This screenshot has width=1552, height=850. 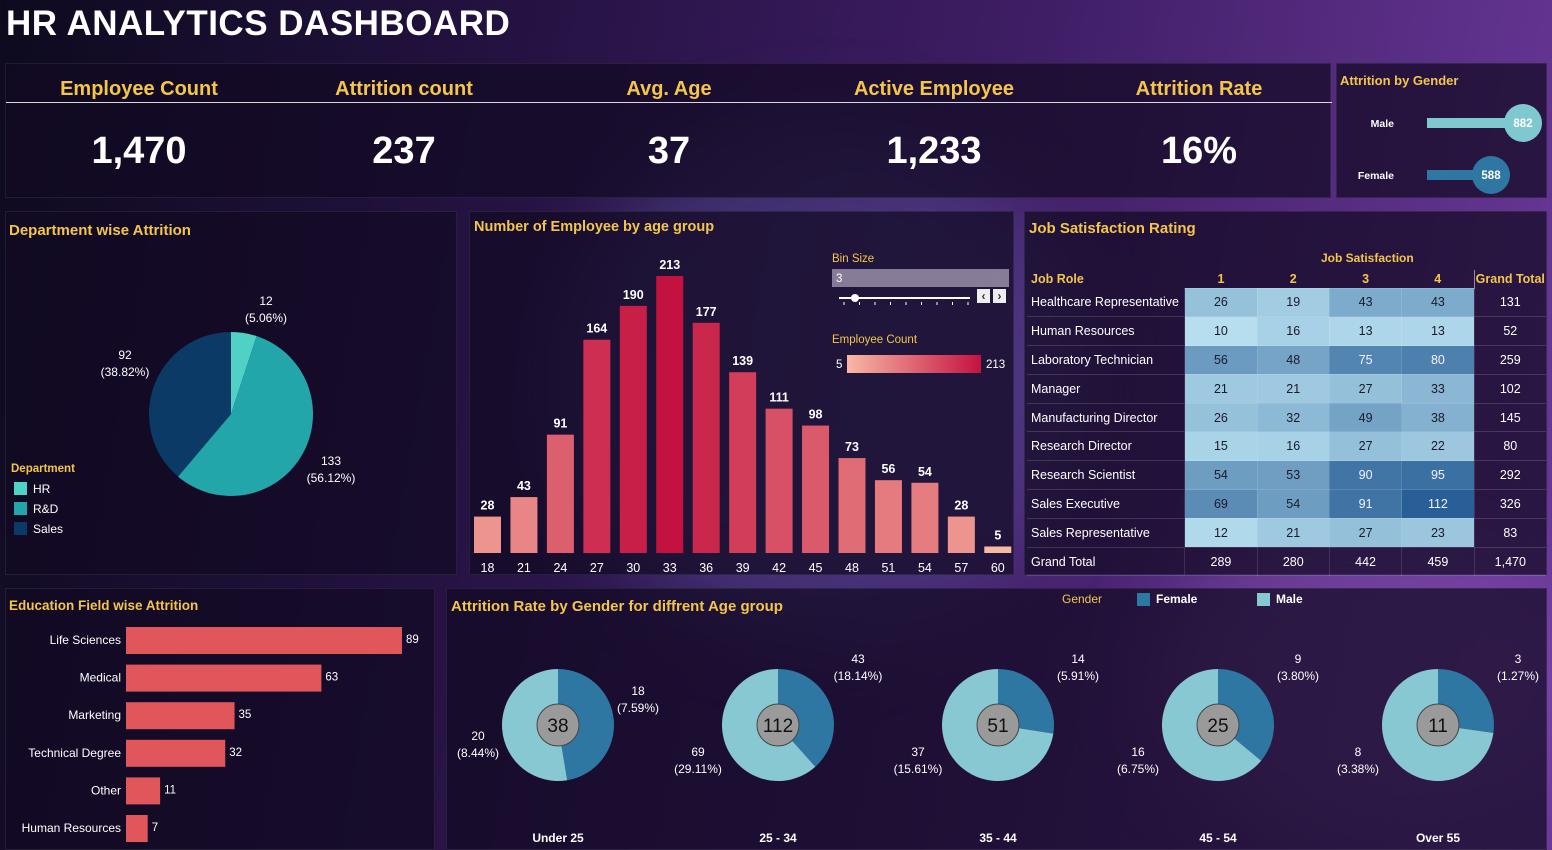 What do you see at coordinates (1221, 331) in the screenshot?
I see `heatmap-cell: 10` at bounding box center [1221, 331].